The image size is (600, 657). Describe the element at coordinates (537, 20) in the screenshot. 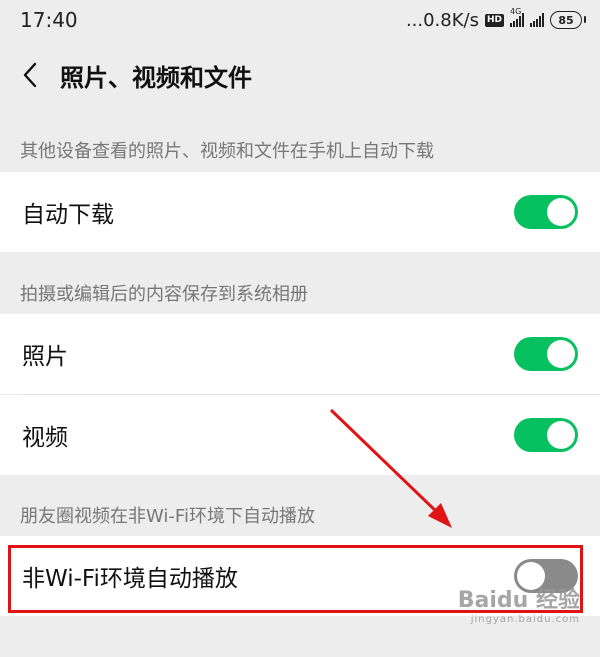

I see `signal-icon` at that location.